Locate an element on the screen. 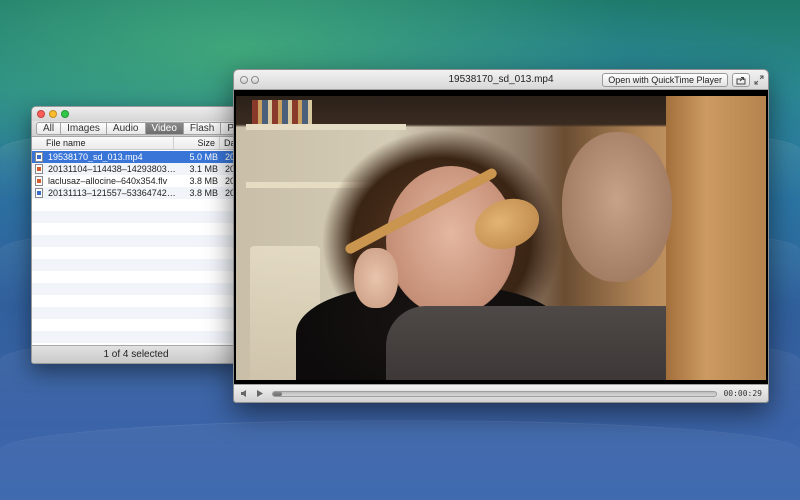  tab-audio: Audio is located at coordinates (125, 128).